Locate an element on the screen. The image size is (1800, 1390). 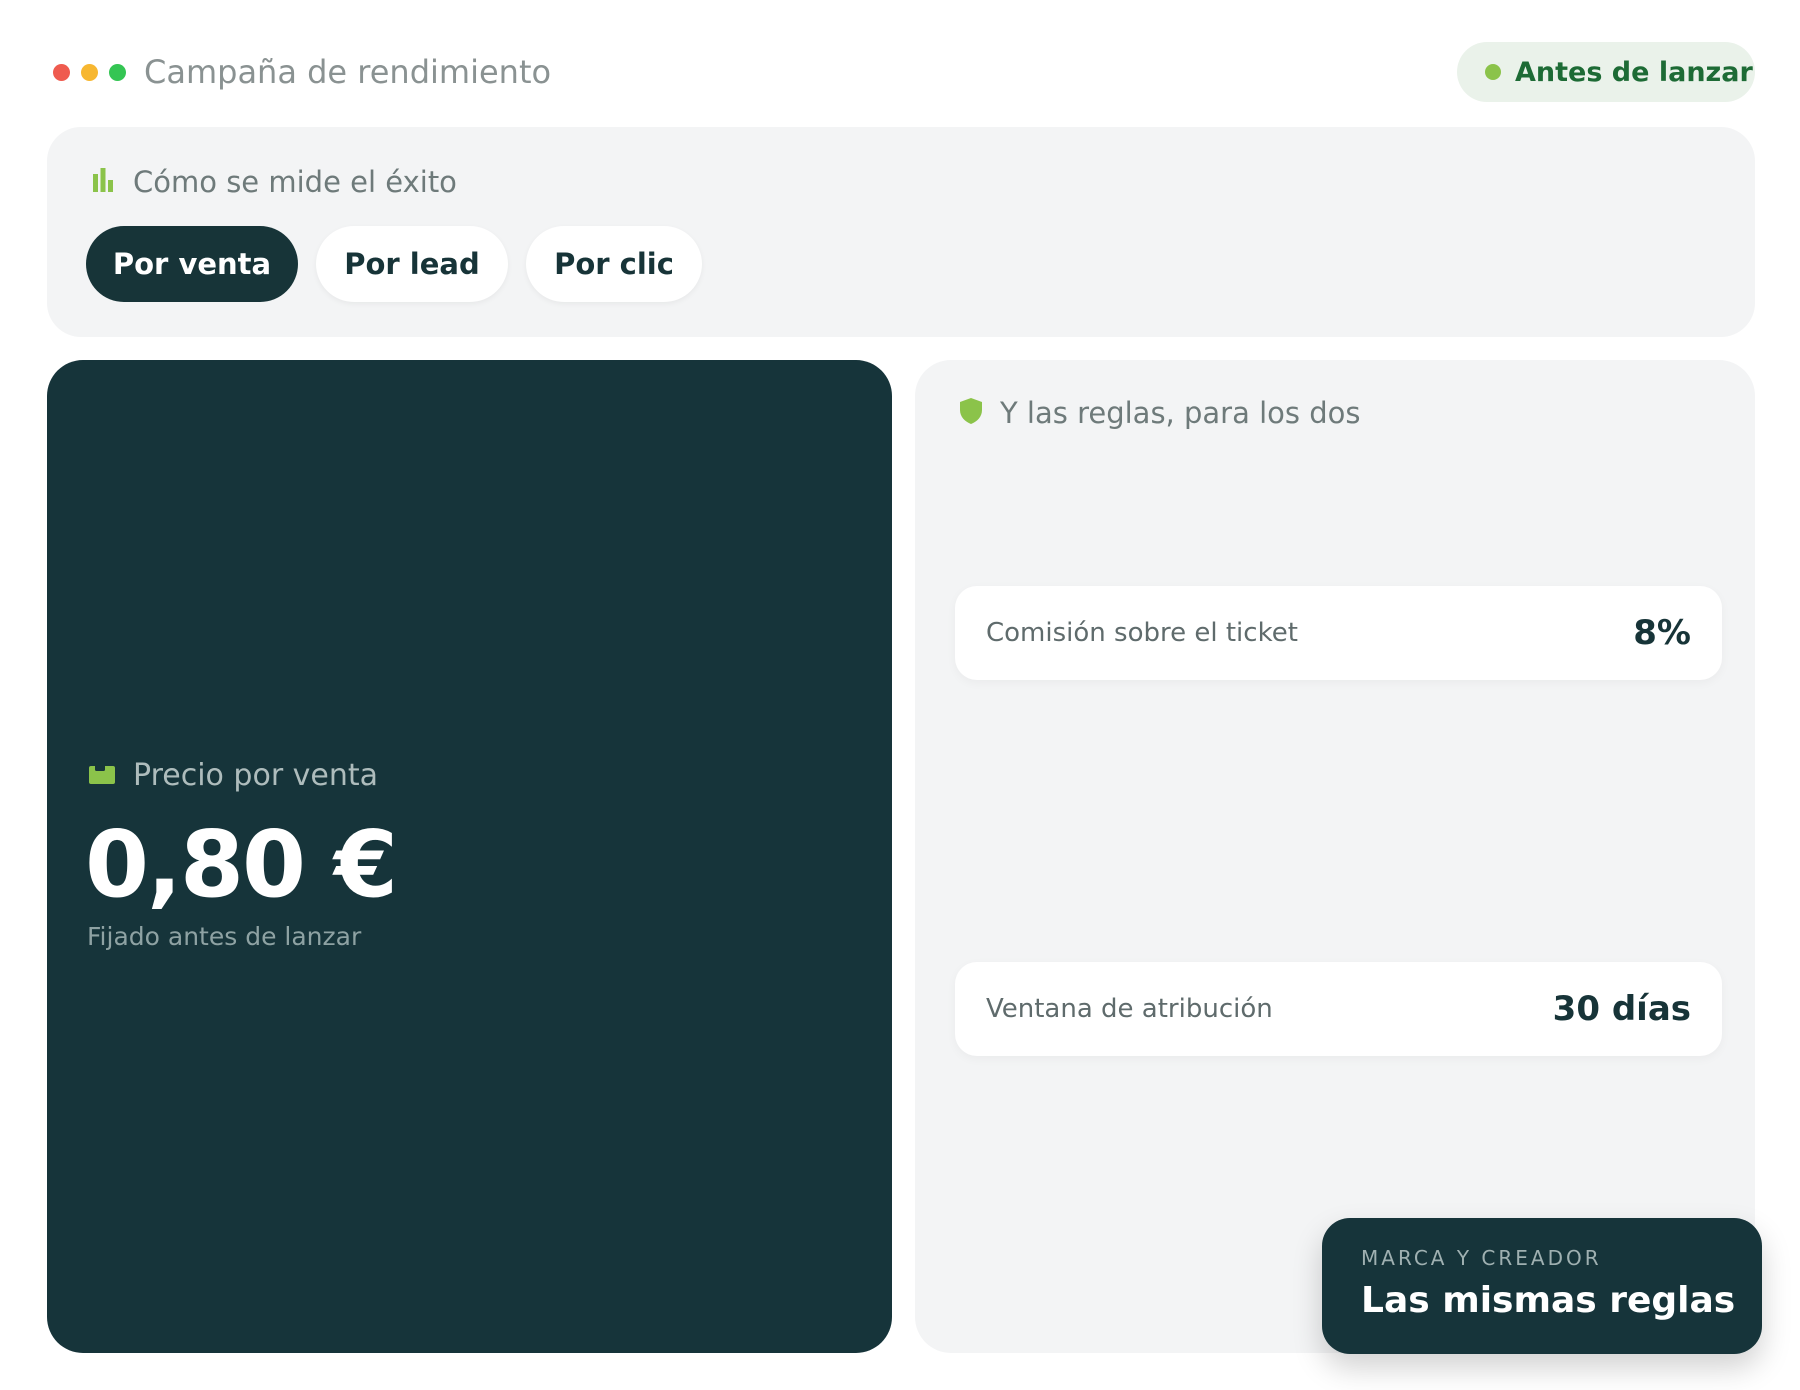
badge-headline: Las mismas reglas is located at coordinates (1548, 1300).